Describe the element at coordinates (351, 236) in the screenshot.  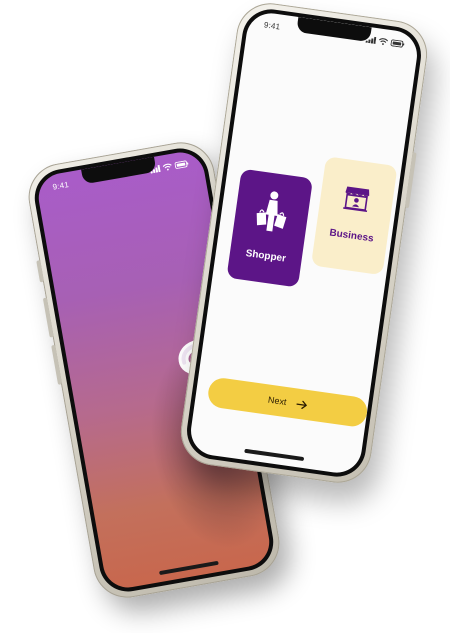
I see `business-option-label: Business` at that location.